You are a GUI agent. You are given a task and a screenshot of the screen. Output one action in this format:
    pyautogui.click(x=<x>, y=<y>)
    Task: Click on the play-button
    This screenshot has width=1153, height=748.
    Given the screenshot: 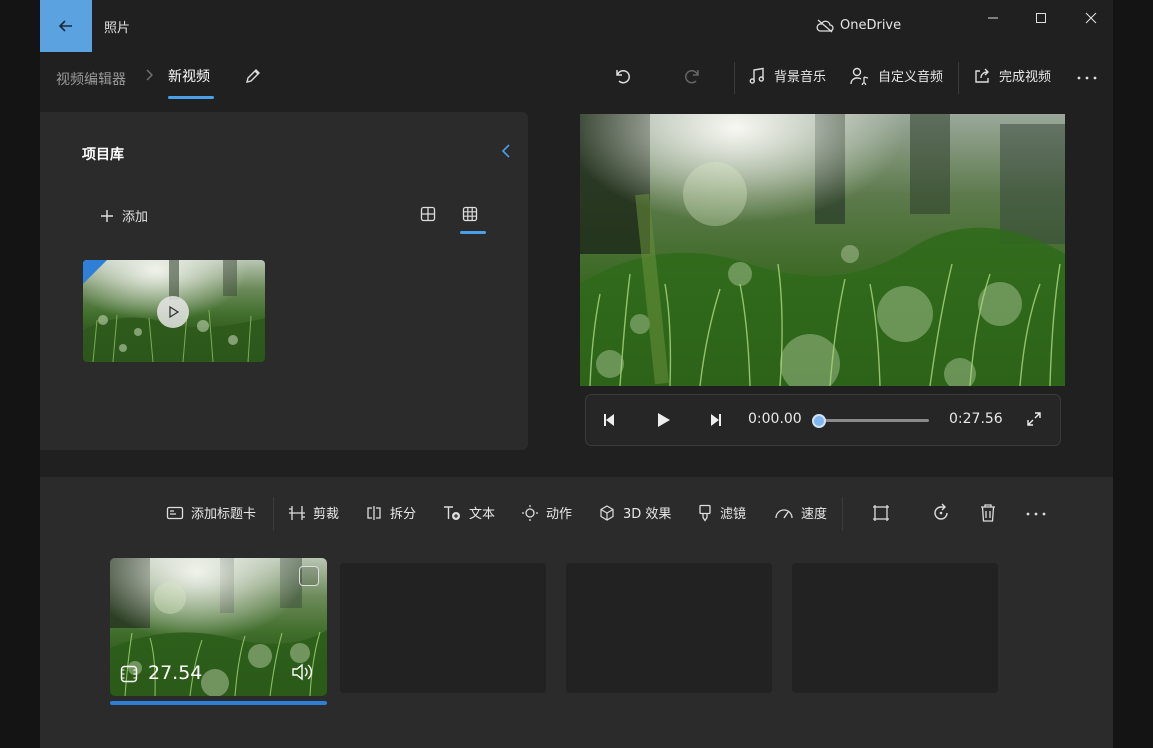 What is the action you would take?
    pyautogui.click(x=663, y=422)
    